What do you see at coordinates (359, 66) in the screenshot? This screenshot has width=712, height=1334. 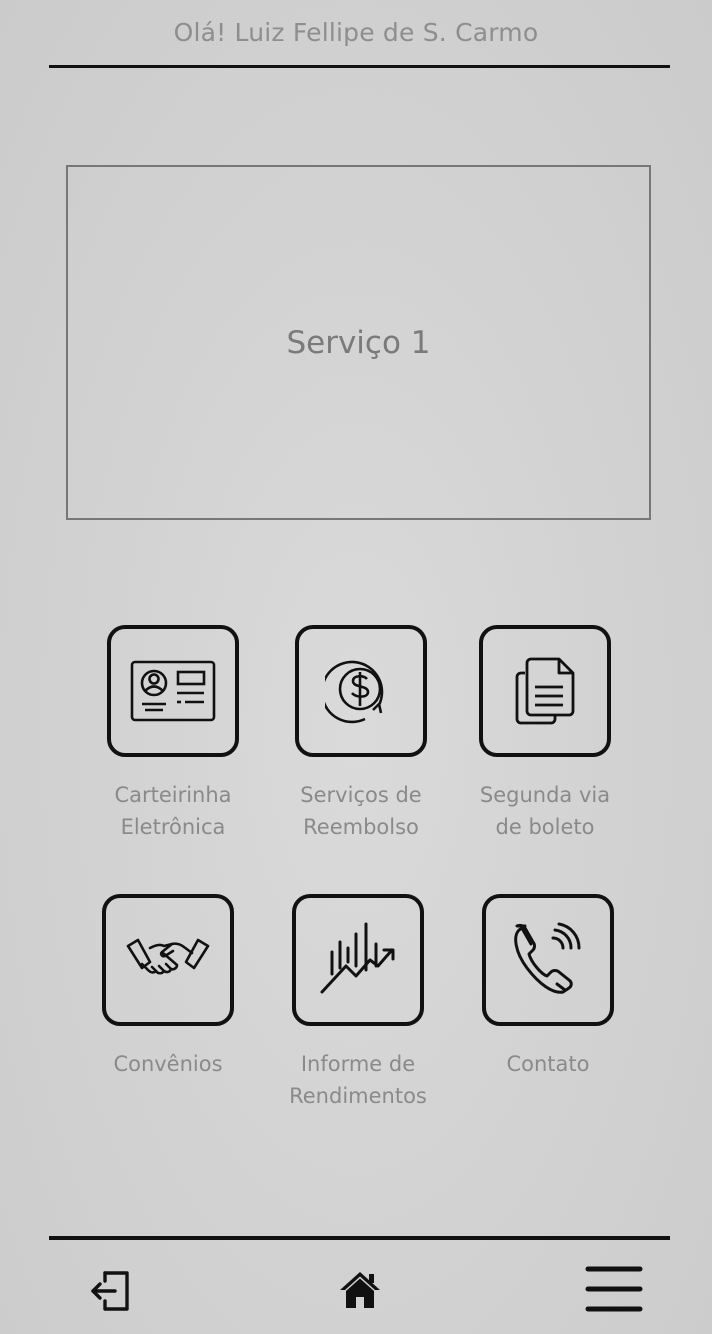 I see `header-divider` at bounding box center [359, 66].